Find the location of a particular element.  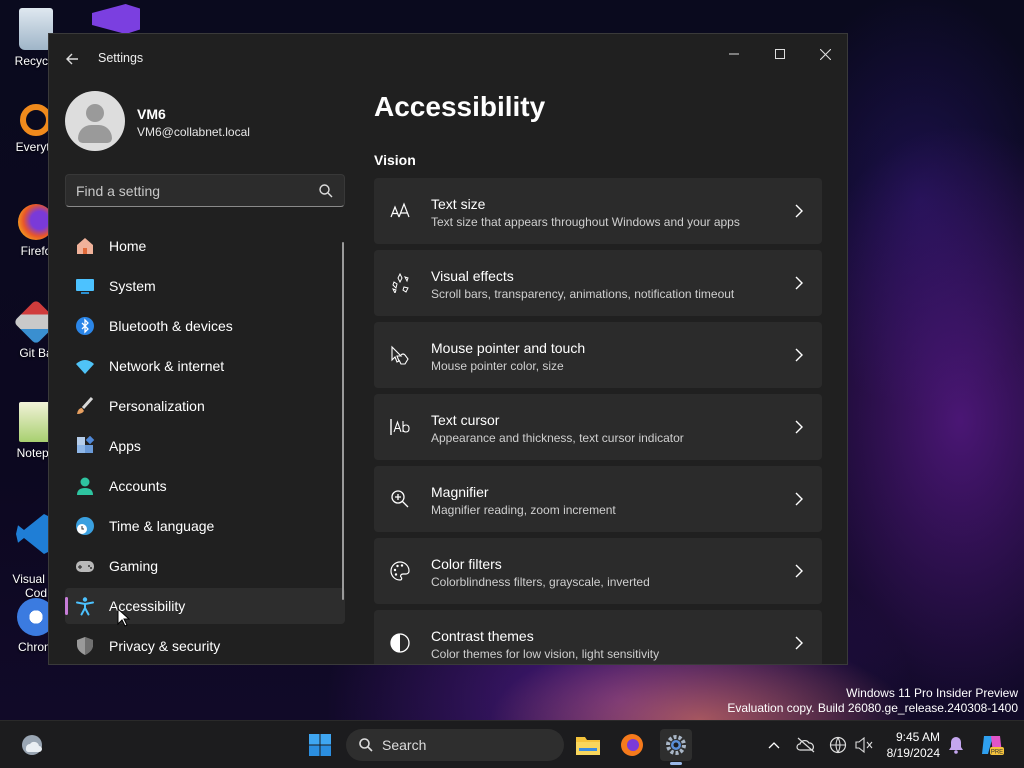

text-size-icon is located at coordinates (400, 210).